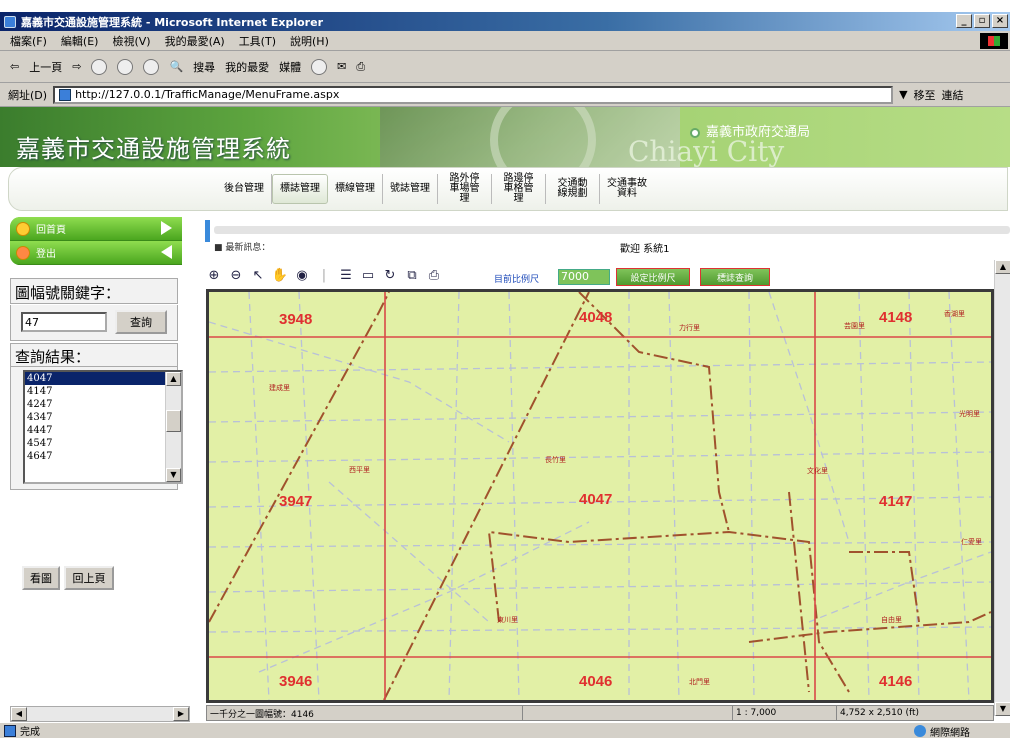 The image size is (1010, 738). I want to click on favorites-button: 我的最愛, so click(247, 67).